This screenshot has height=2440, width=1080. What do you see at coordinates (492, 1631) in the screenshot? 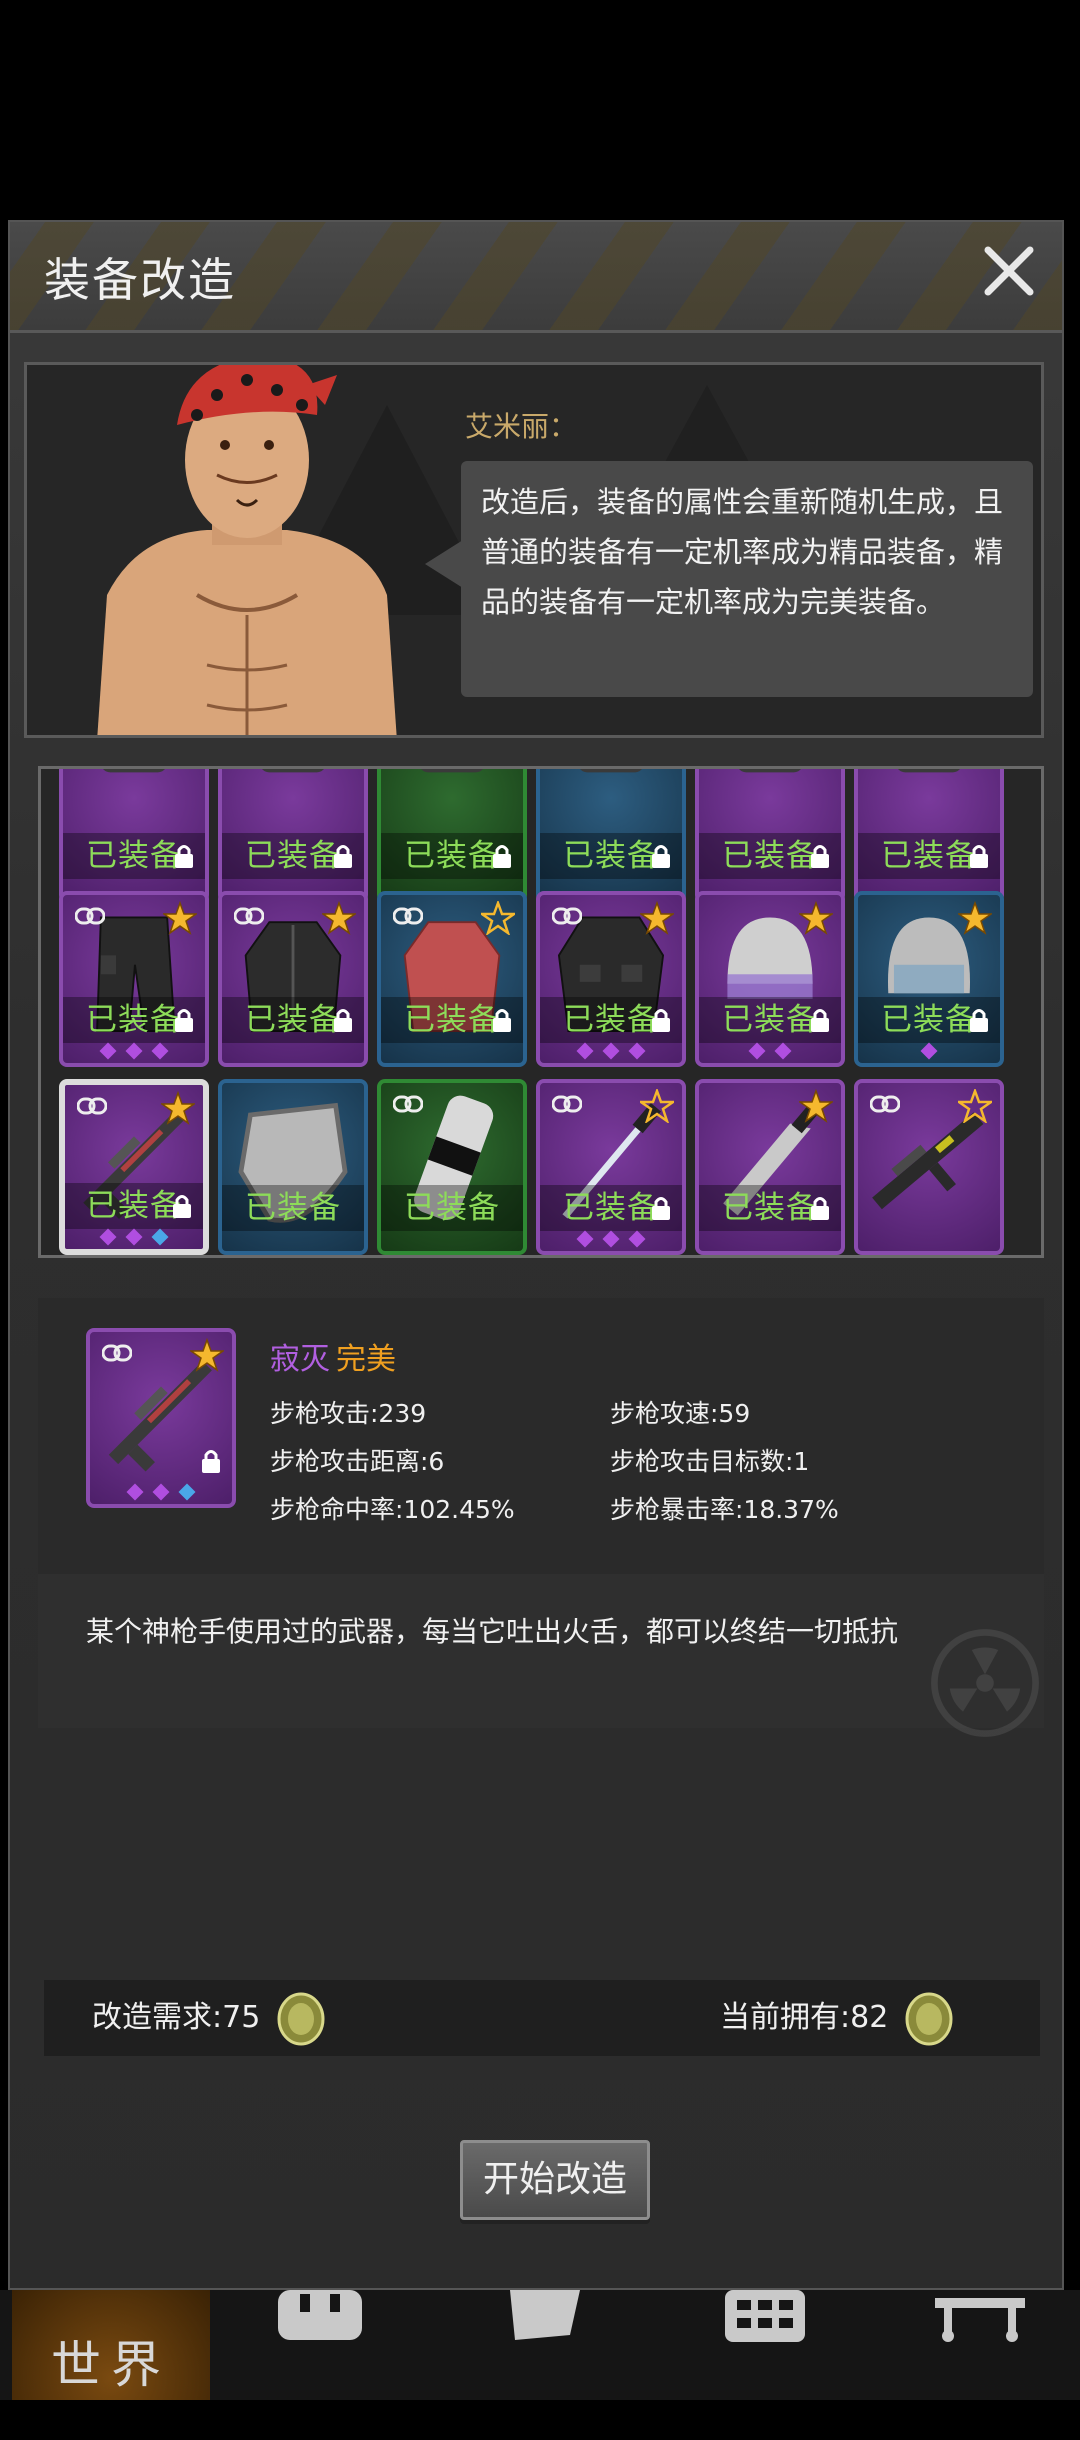
I see `item-description: 某个神枪手使用过的武器，每当它吐出火舌，都可以终结一切抵抗` at bounding box center [492, 1631].